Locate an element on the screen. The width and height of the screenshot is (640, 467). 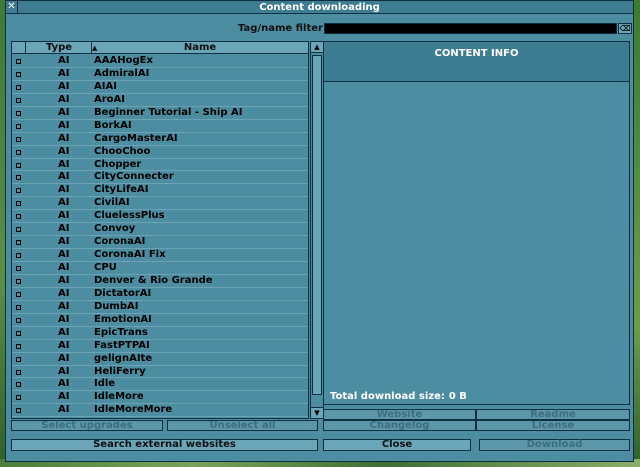
close-window-icon: ✕ is located at coordinates (12, 7).